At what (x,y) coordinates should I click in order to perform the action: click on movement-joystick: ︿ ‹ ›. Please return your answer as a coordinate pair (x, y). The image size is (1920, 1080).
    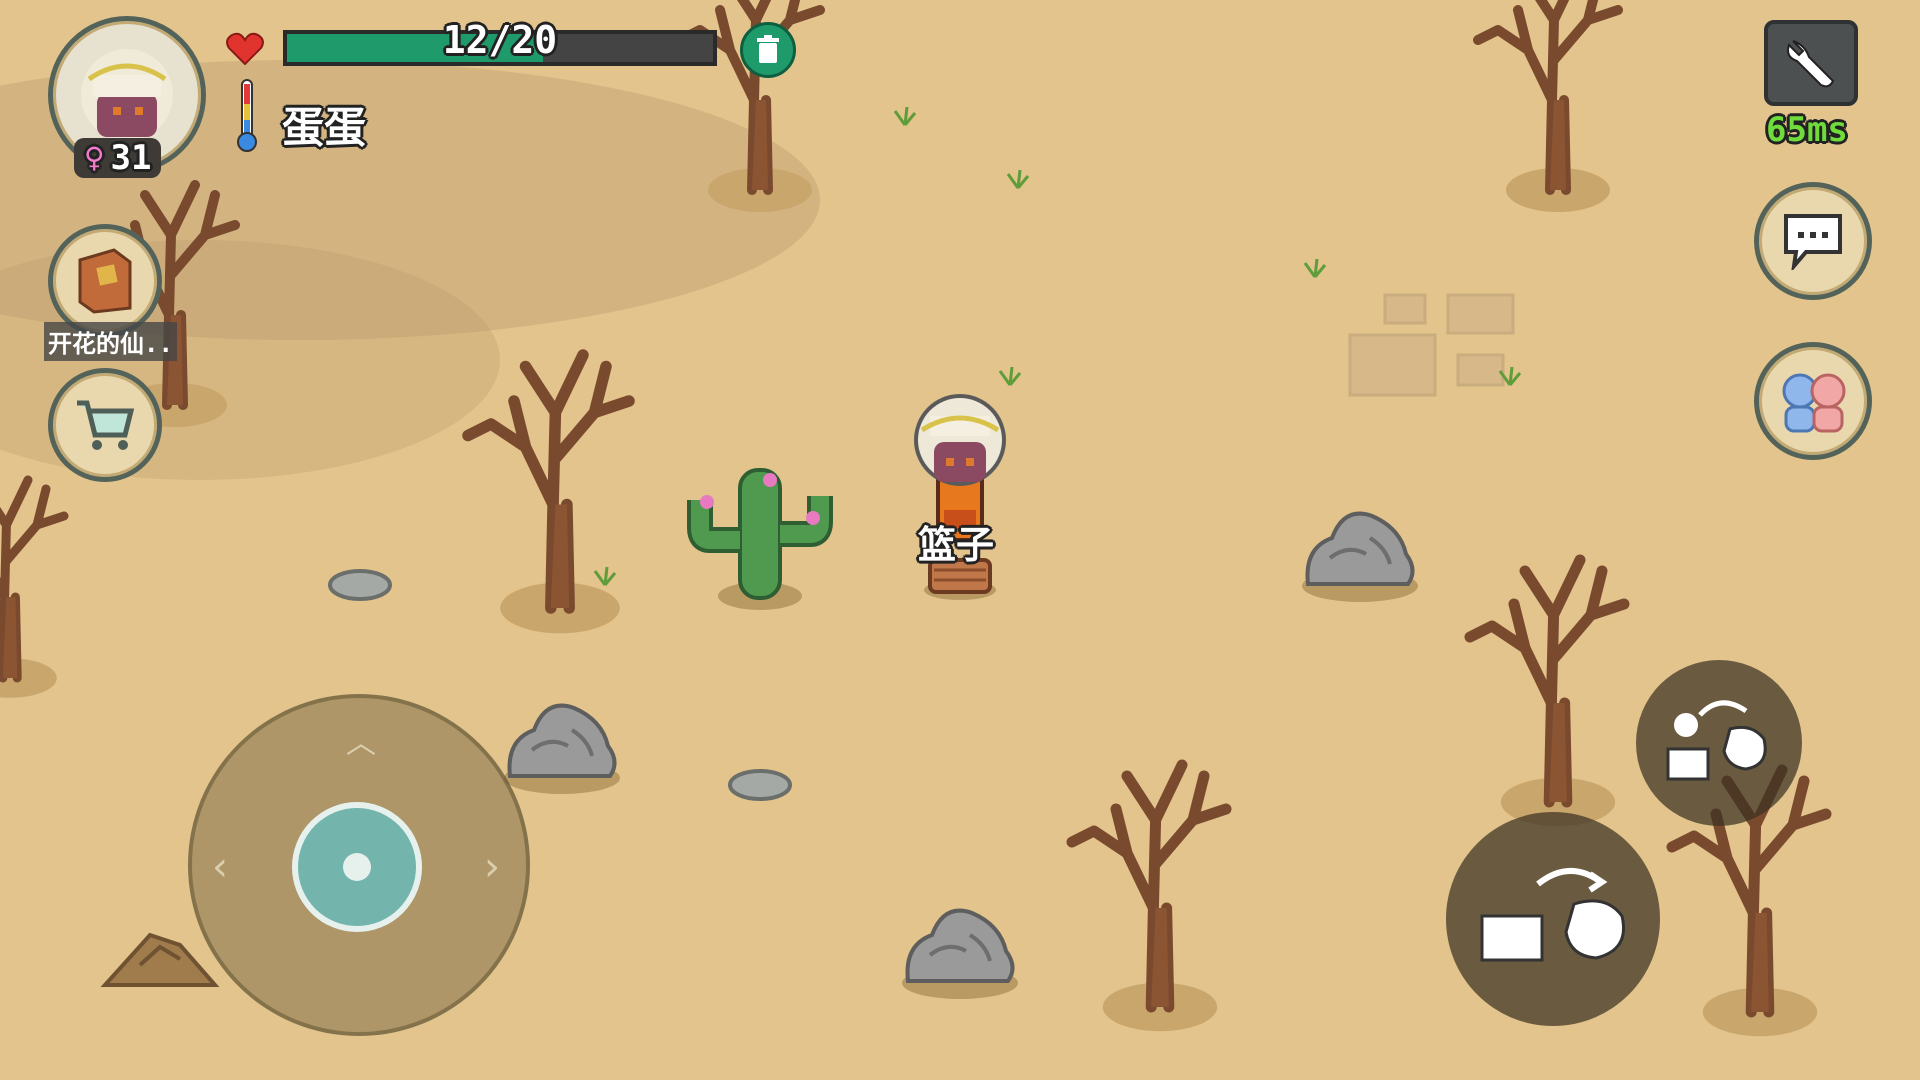
    Looking at the image, I should click on (359, 865).